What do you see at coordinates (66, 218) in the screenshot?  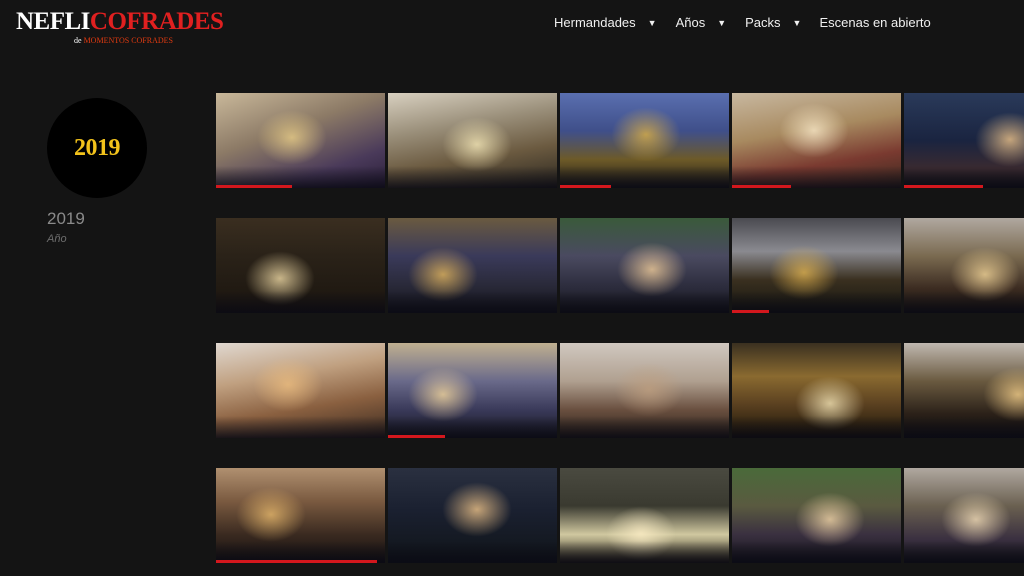 I see `year-title: 2019` at bounding box center [66, 218].